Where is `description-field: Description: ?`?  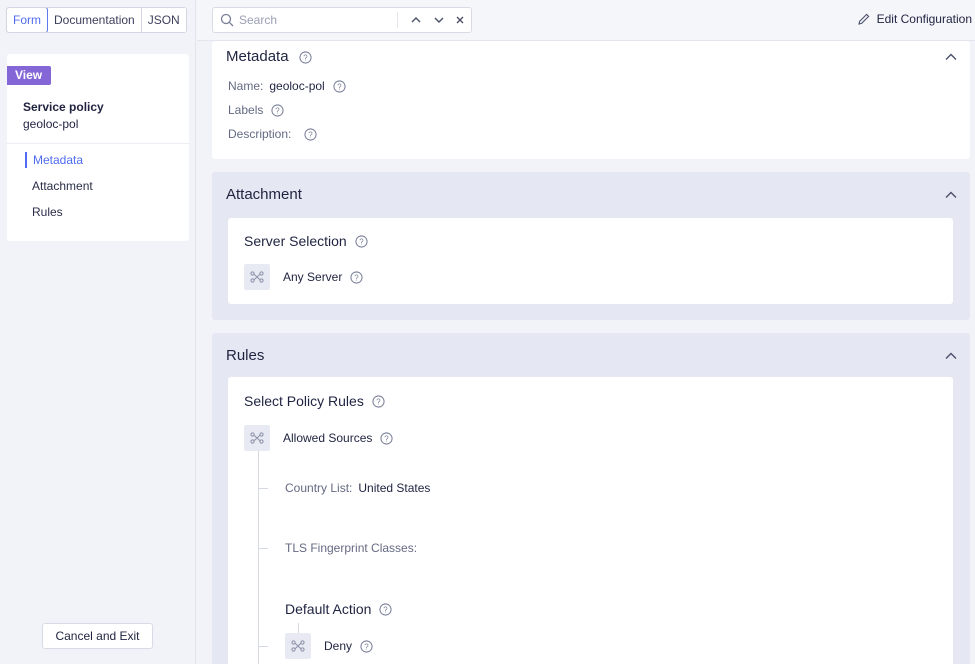 description-field: Description: ? is located at coordinates (272, 134).